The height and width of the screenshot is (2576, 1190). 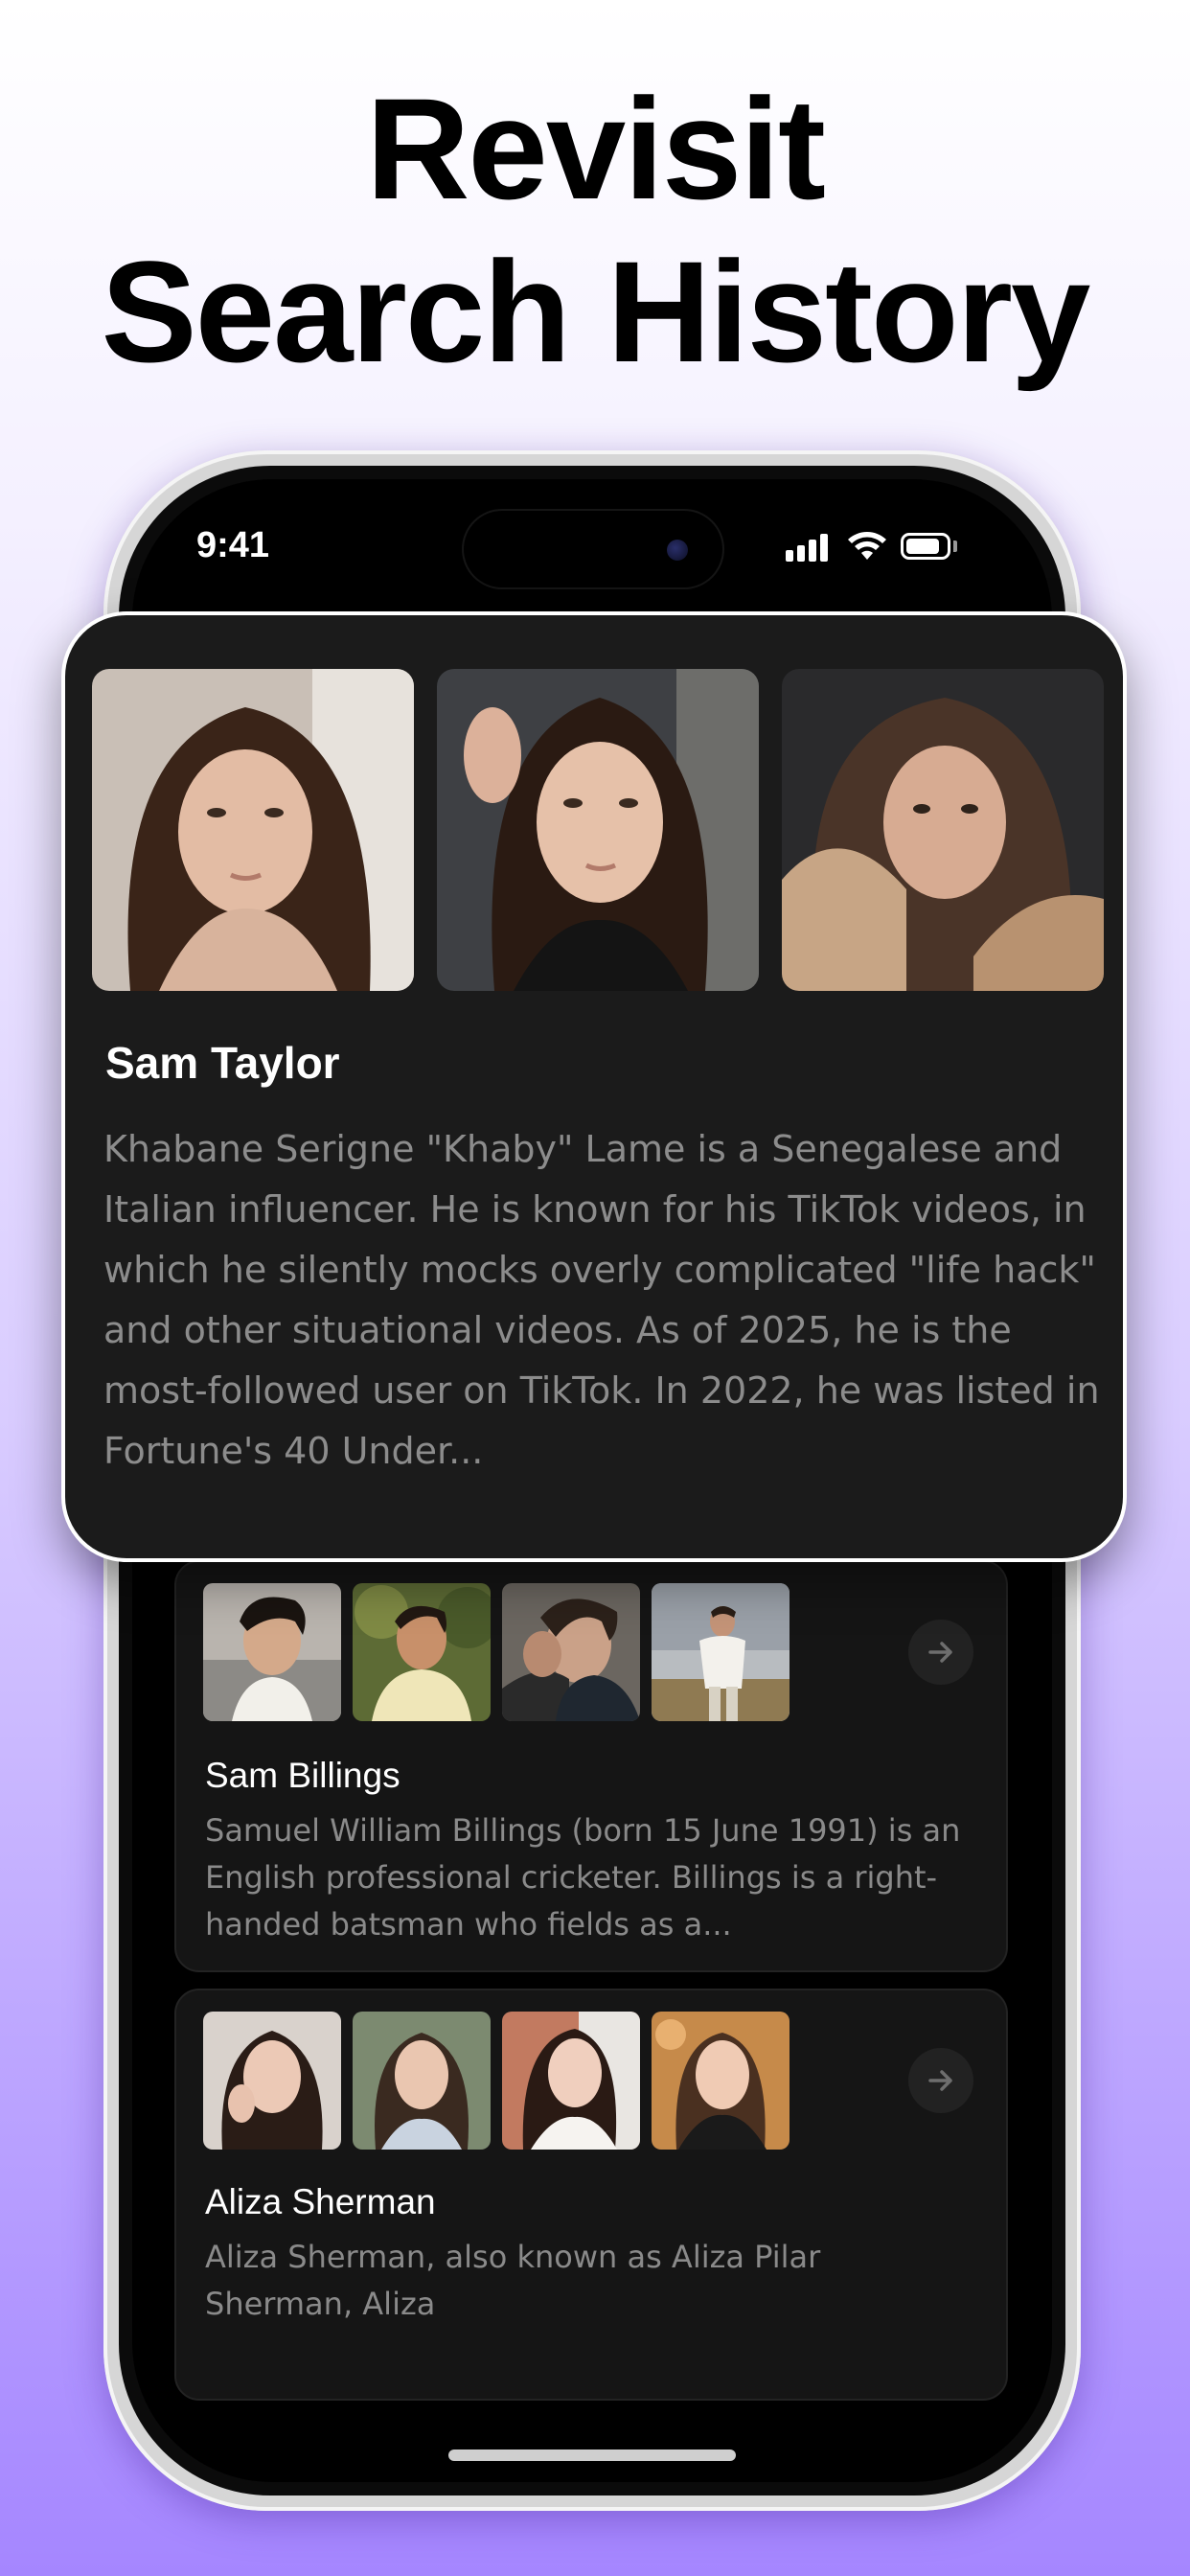 I want to click on headline-line-2: Search History, so click(x=596, y=311).